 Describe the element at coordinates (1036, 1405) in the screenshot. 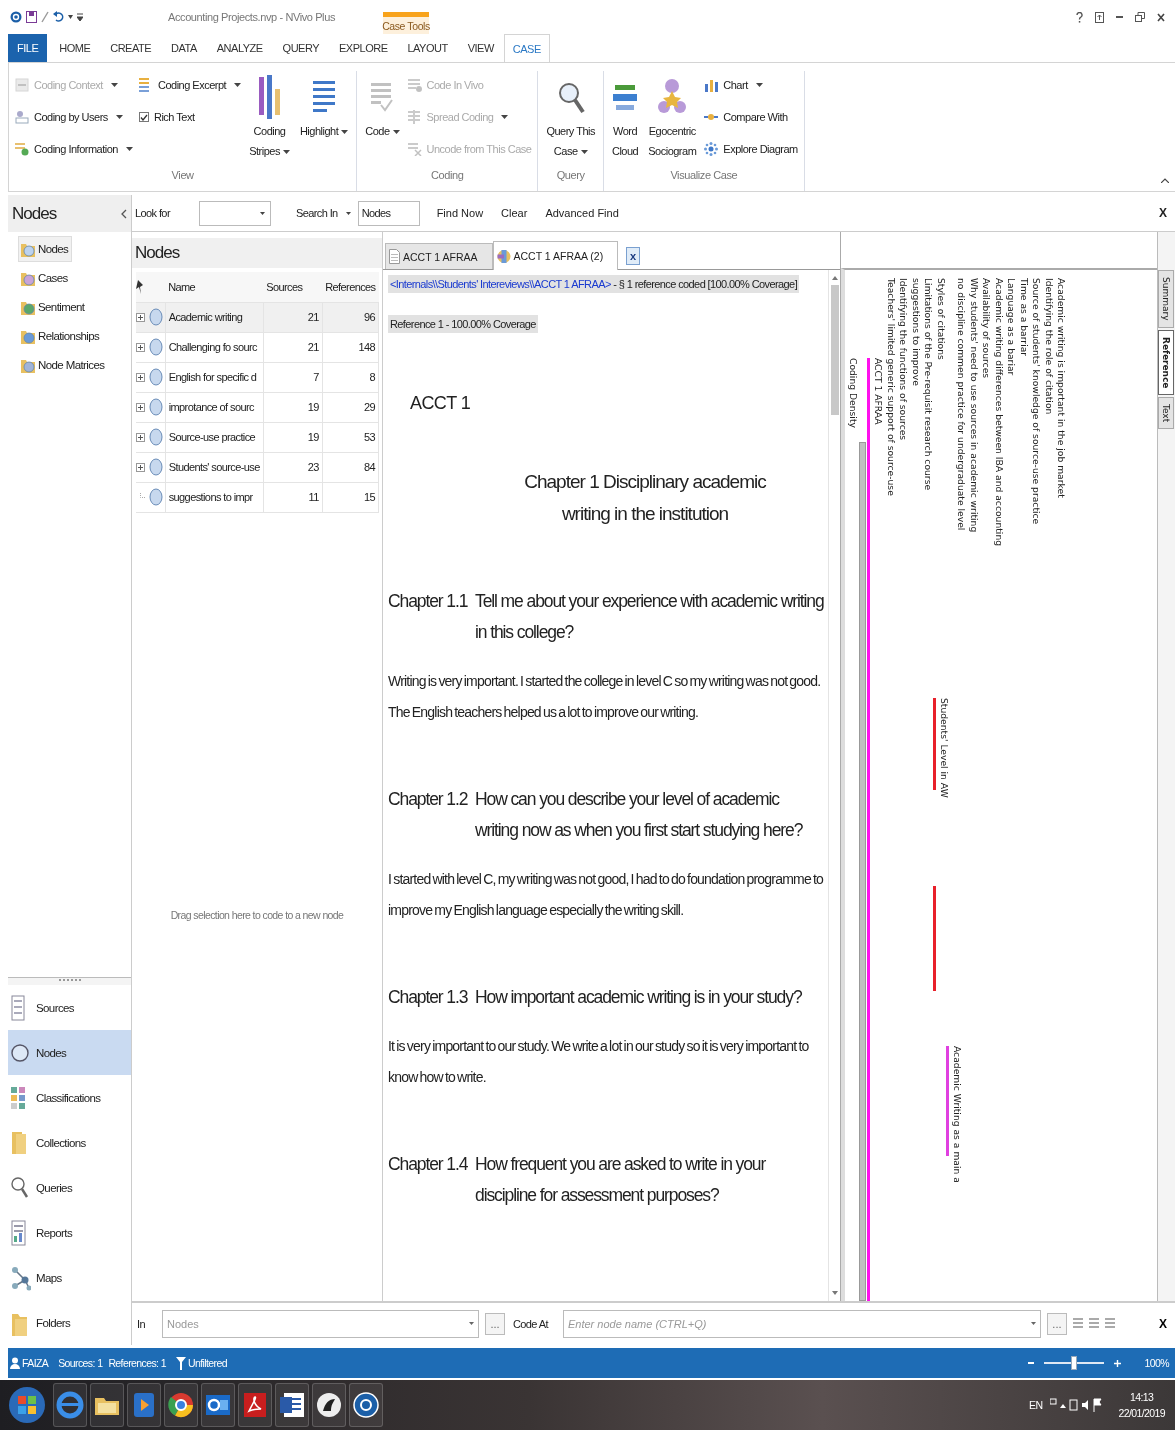

I see `language-indicator: EN` at that location.